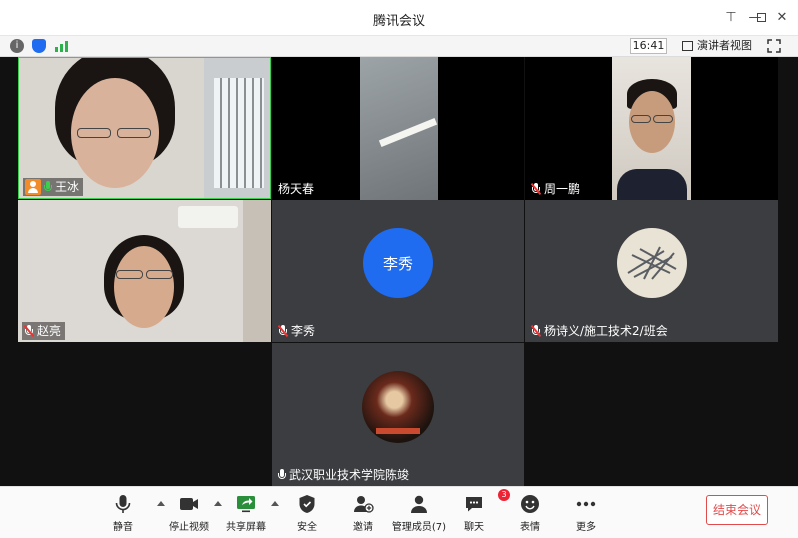  Describe the element at coordinates (189, 504) in the screenshot. I see `camera-icon` at that location.